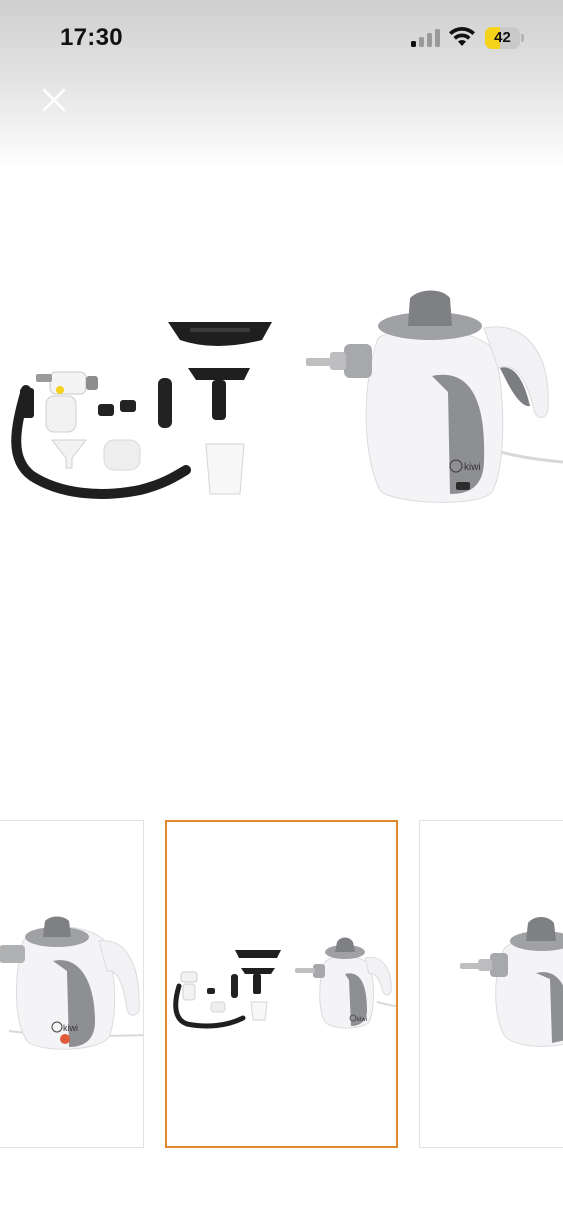  I want to click on thumbnail-2-brand: kiwi, so click(362, 1020).